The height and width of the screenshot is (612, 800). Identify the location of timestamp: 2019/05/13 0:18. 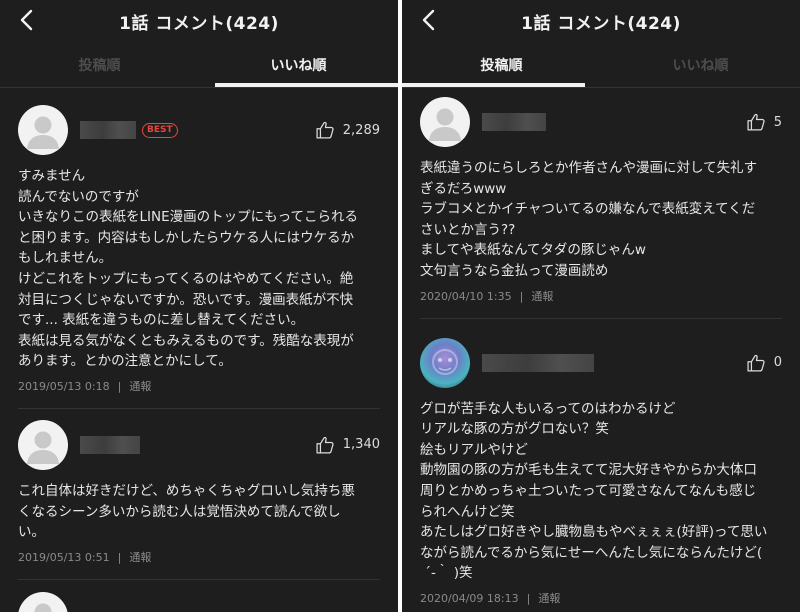
(64, 386).